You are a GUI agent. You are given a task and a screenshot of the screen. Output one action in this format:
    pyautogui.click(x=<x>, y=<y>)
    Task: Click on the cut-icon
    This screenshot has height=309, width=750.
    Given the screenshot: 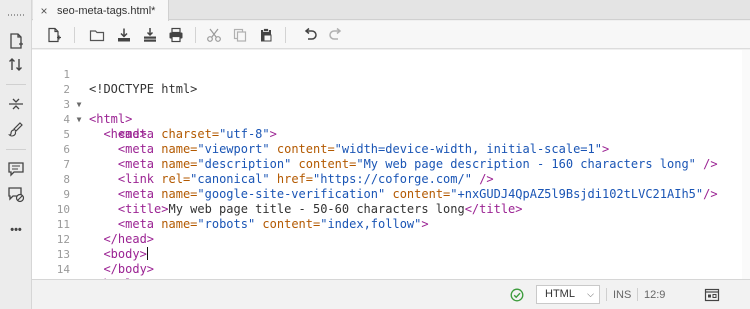 What is the action you would take?
    pyautogui.click(x=214, y=35)
    